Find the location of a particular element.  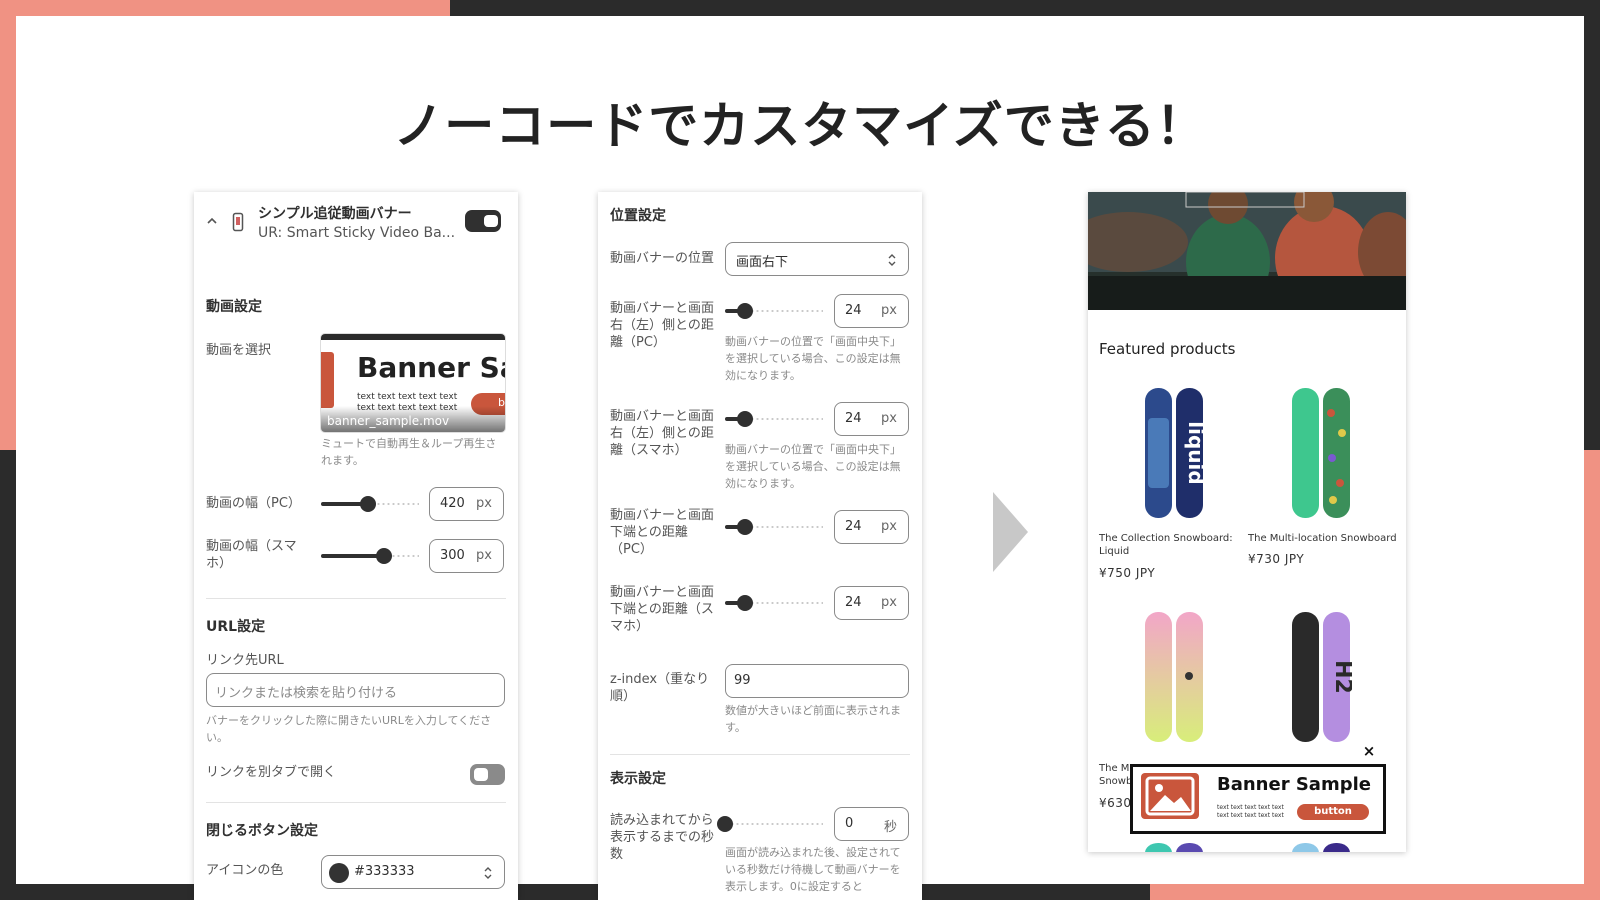

width-pc-unit: px is located at coordinates (484, 503).